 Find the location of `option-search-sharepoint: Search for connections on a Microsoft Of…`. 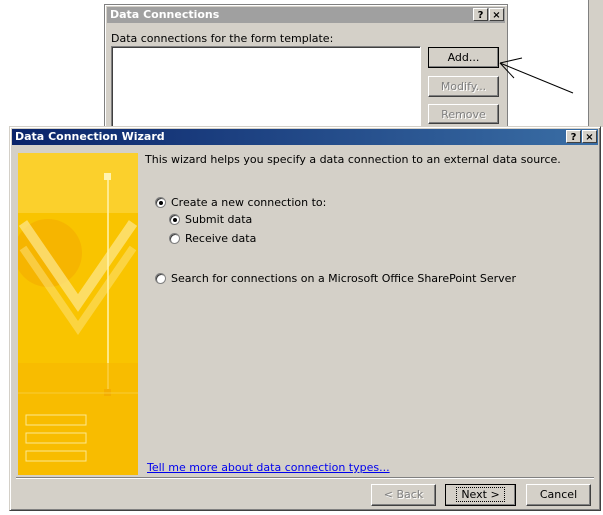

option-search-sharepoint: Search for connections on a Microsoft Of… is located at coordinates (335, 278).